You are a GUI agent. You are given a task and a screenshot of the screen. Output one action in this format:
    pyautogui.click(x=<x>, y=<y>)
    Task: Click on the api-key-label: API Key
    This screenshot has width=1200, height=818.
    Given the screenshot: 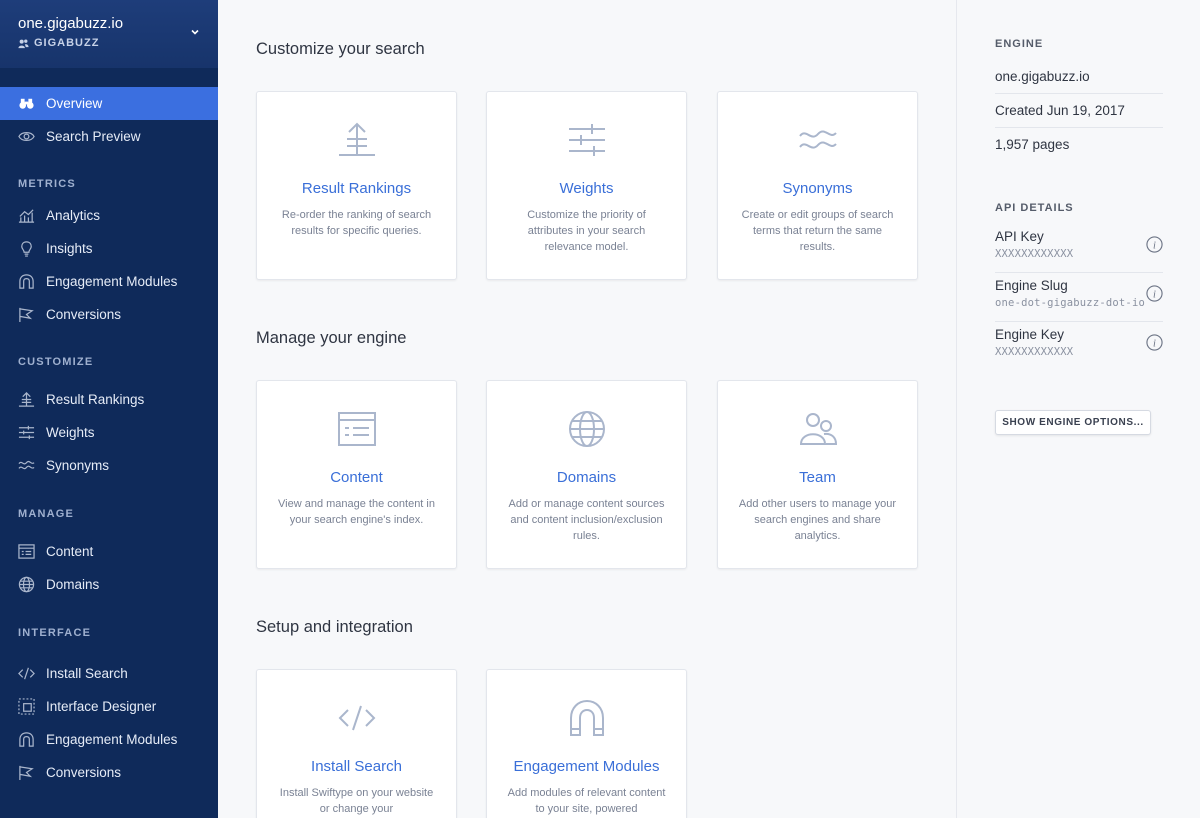 What is the action you would take?
    pyautogui.click(x=1019, y=236)
    